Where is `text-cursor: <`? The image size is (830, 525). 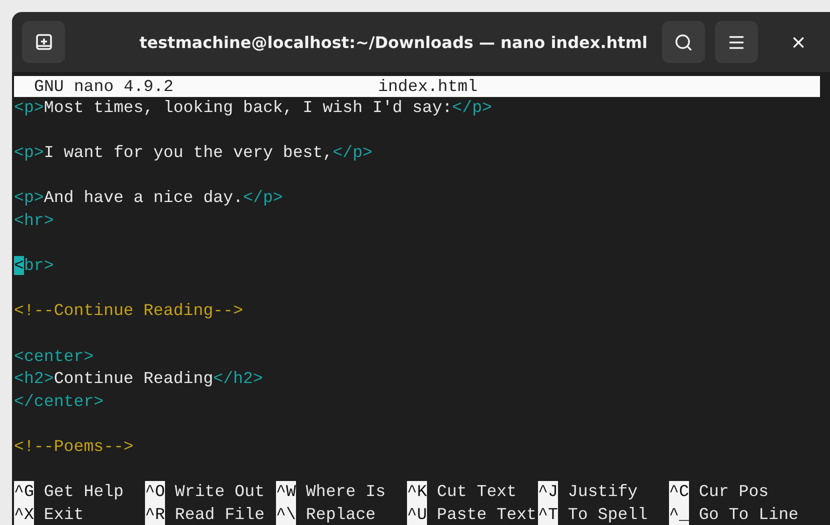
text-cursor: < is located at coordinates (19, 266).